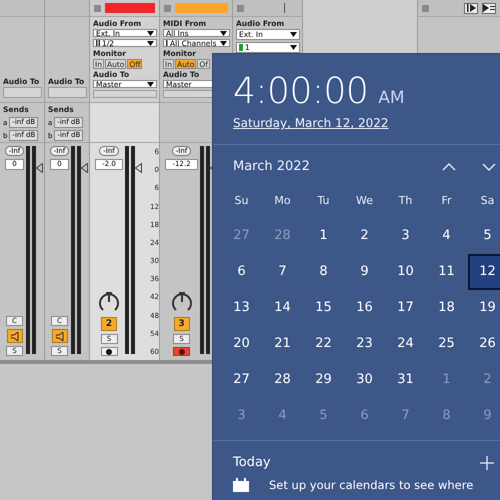 The image size is (500, 500). What do you see at coordinates (364, 272) in the screenshot?
I see `calendar-day: 9` at bounding box center [364, 272].